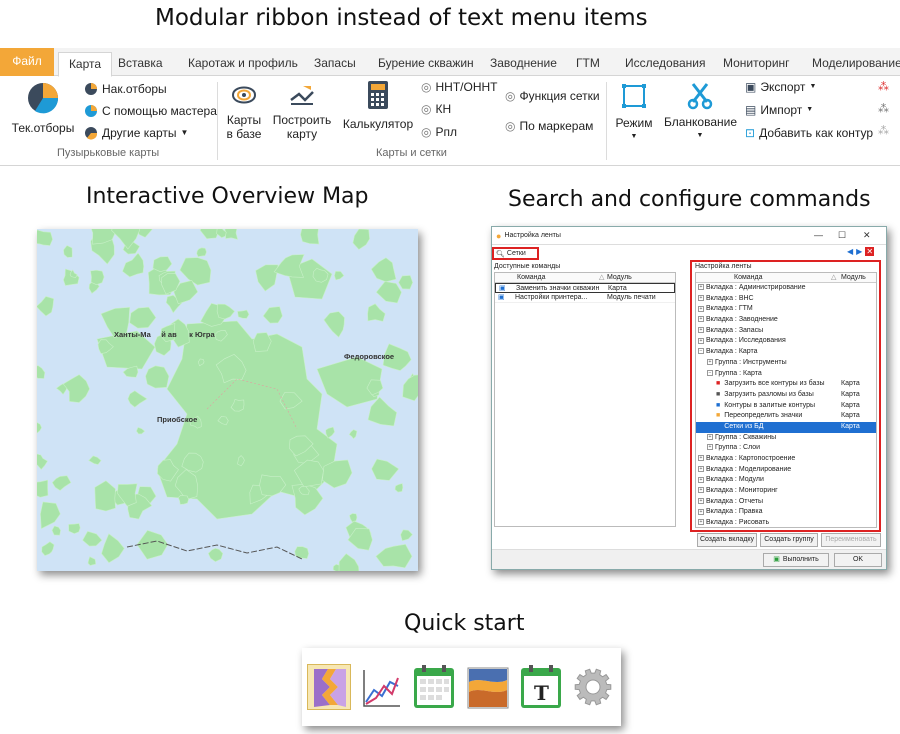 This screenshot has width=900, height=734. What do you see at coordinates (786, 341) in the screenshot?
I see `tree-row: + Вкладка : Исследования` at bounding box center [786, 341].